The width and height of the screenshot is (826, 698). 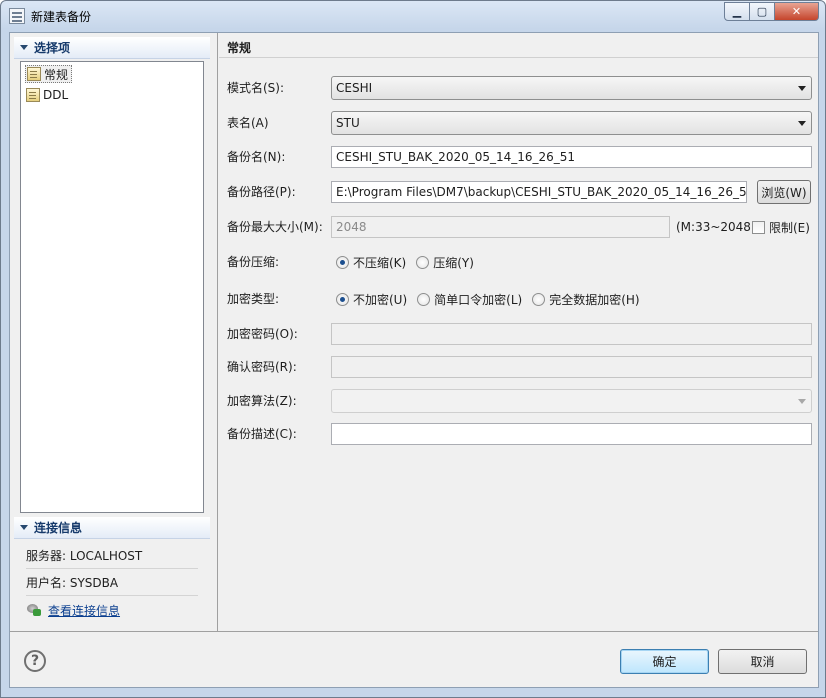 What do you see at coordinates (58, 528) in the screenshot?
I see `connection-header-label: 连接信息` at bounding box center [58, 528].